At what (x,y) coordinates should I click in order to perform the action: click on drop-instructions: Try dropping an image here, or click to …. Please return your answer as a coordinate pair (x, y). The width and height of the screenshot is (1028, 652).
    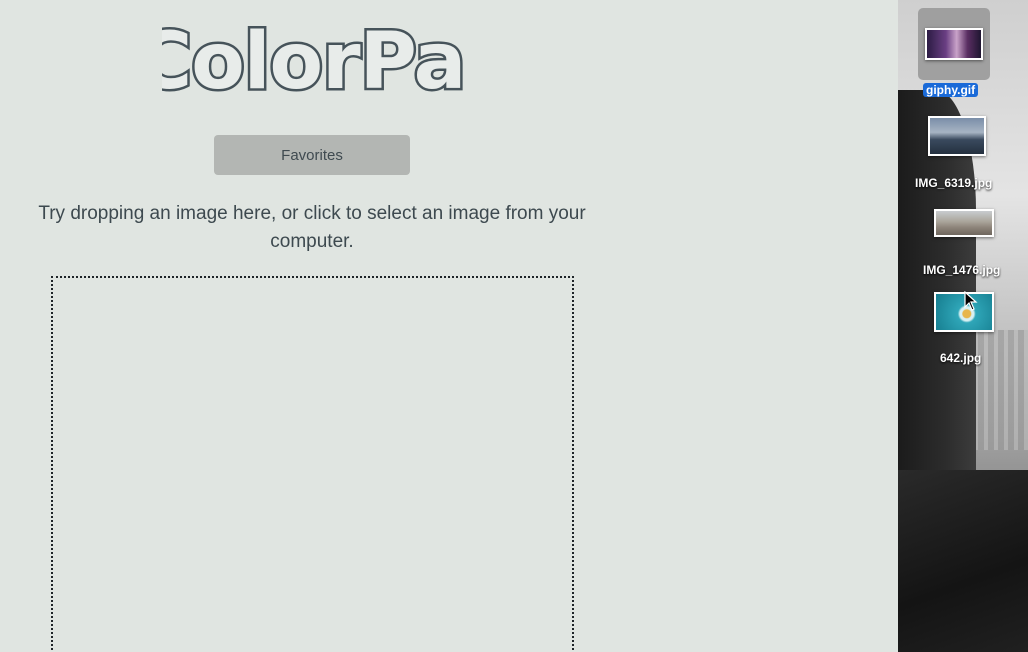
    Looking at the image, I should click on (312, 227).